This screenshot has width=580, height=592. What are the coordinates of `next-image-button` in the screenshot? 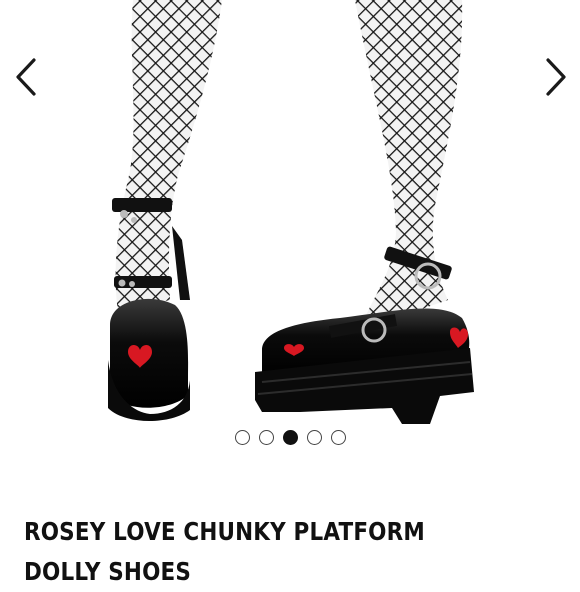 It's located at (556, 77).